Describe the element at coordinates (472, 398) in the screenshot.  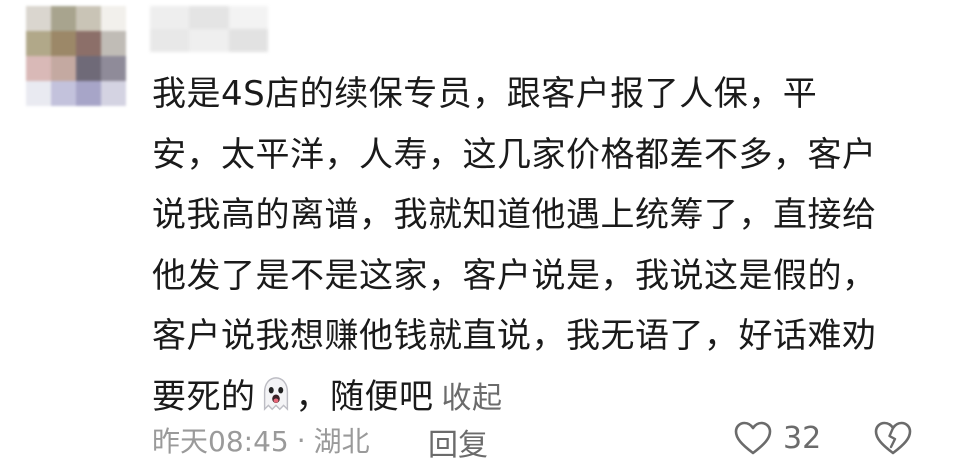
I see `collapse-button: 收起` at that location.